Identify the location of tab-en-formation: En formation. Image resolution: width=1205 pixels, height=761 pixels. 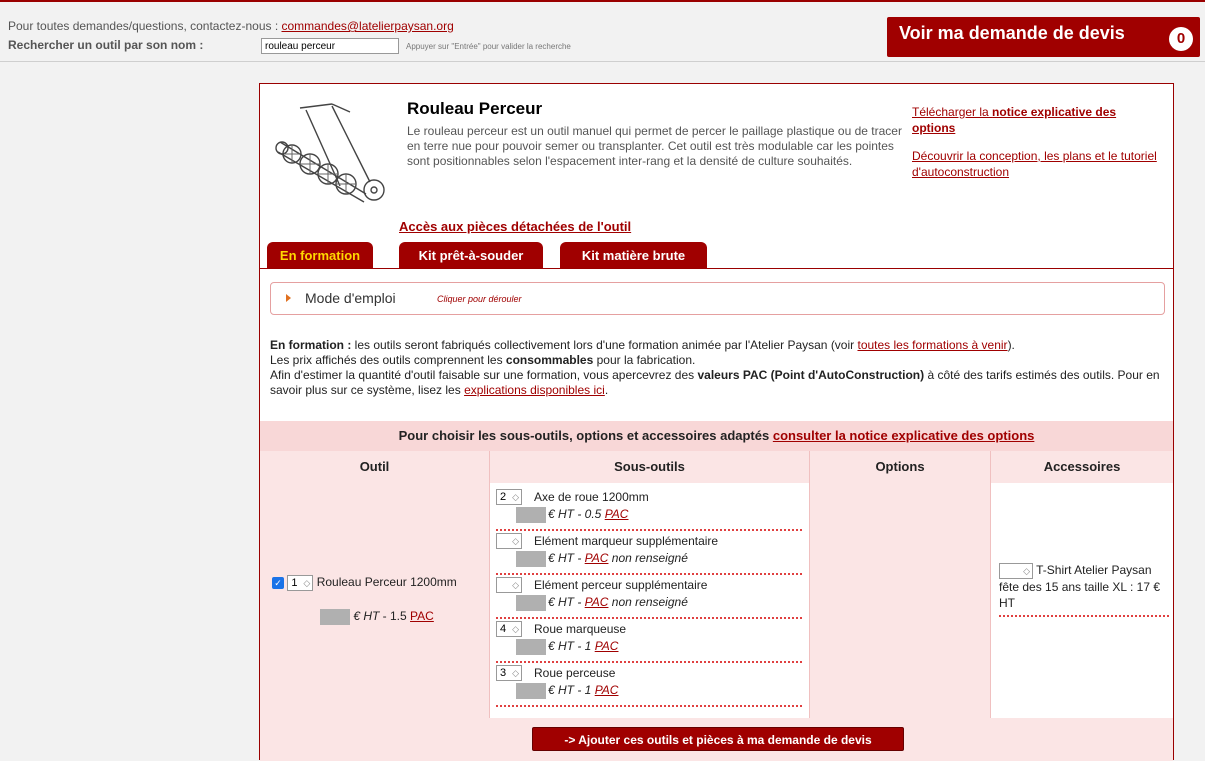
(320, 255).